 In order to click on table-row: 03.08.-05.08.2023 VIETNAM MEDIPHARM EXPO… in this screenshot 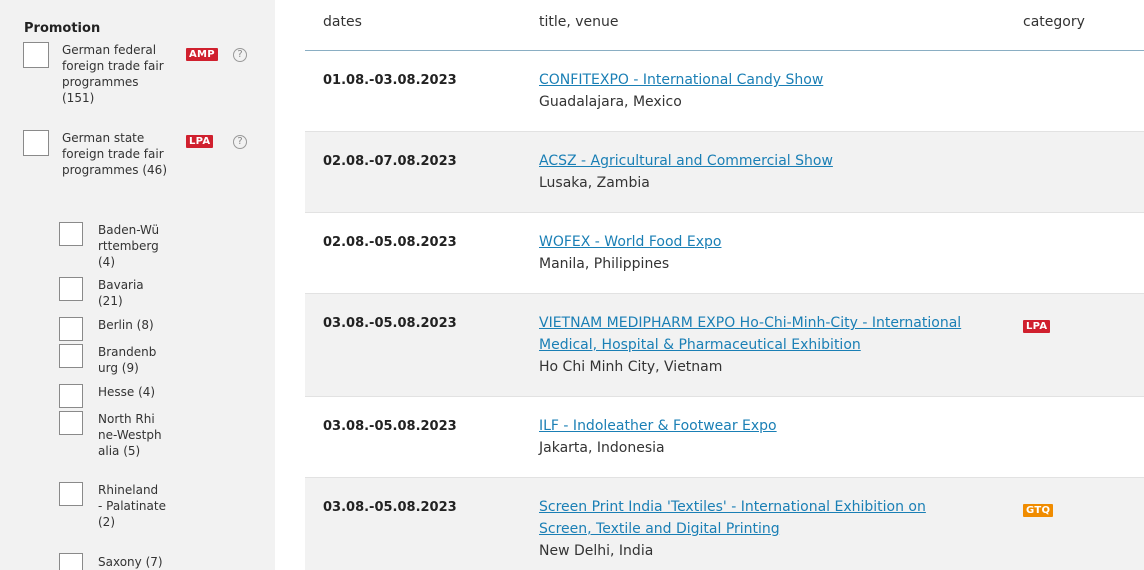, I will do `click(724, 345)`.